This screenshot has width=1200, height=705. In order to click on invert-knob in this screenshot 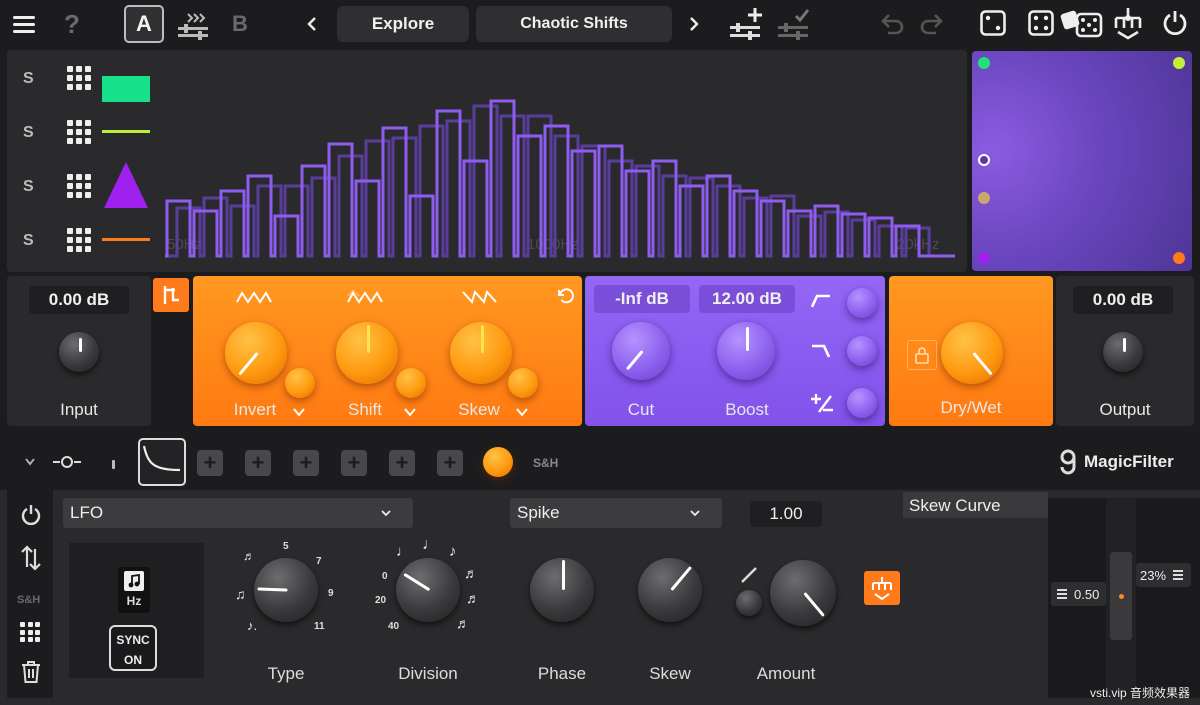, I will do `click(256, 353)`.